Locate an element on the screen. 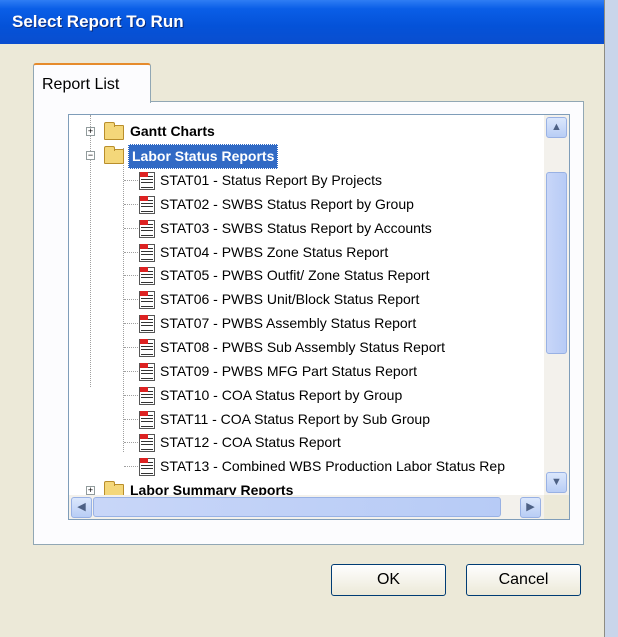  tree-folder-label: Labor Summary Reports is located at coordinates (212, 488).